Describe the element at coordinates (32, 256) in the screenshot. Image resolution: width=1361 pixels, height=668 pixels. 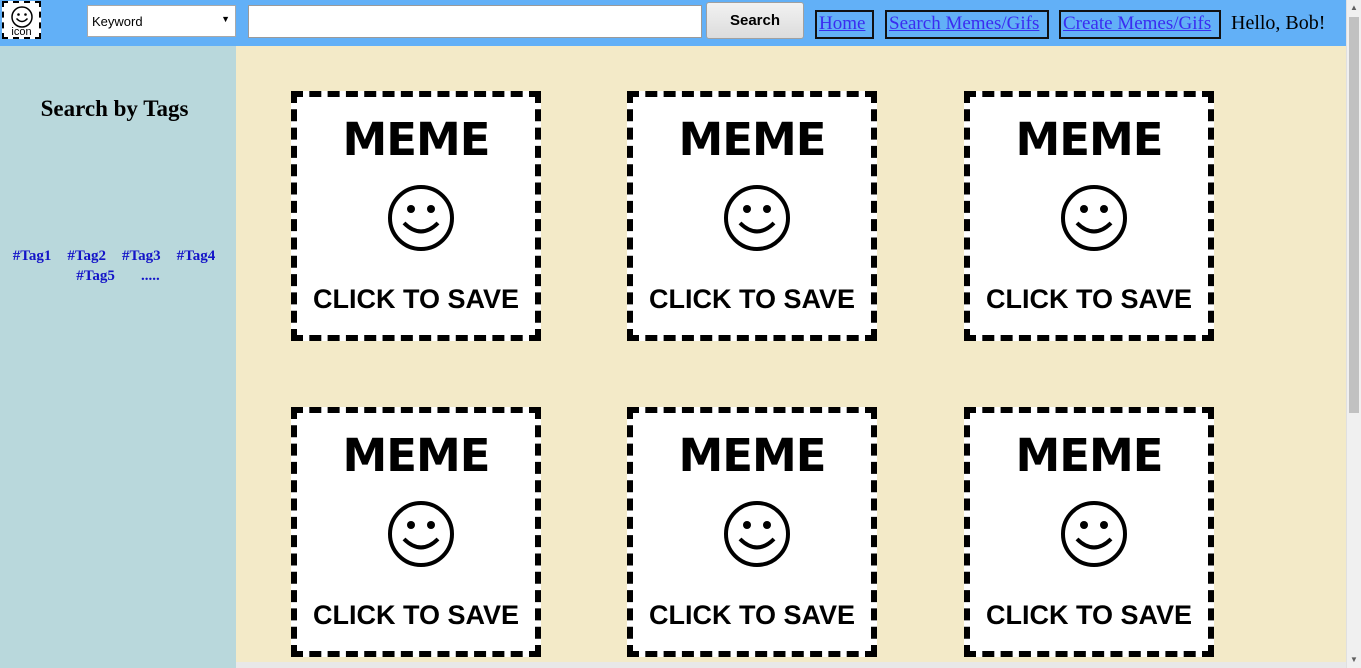
I see `tag-link: #Tag1` at that location.